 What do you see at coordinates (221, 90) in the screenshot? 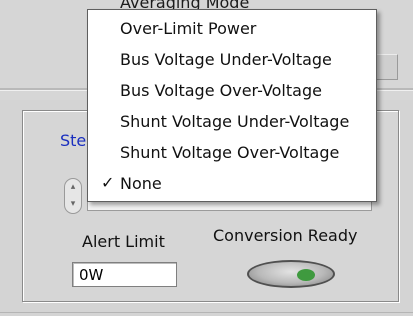
I see `menu-item-label: Bus Voltage Over-Voltage` at bounding box center [221, 90].